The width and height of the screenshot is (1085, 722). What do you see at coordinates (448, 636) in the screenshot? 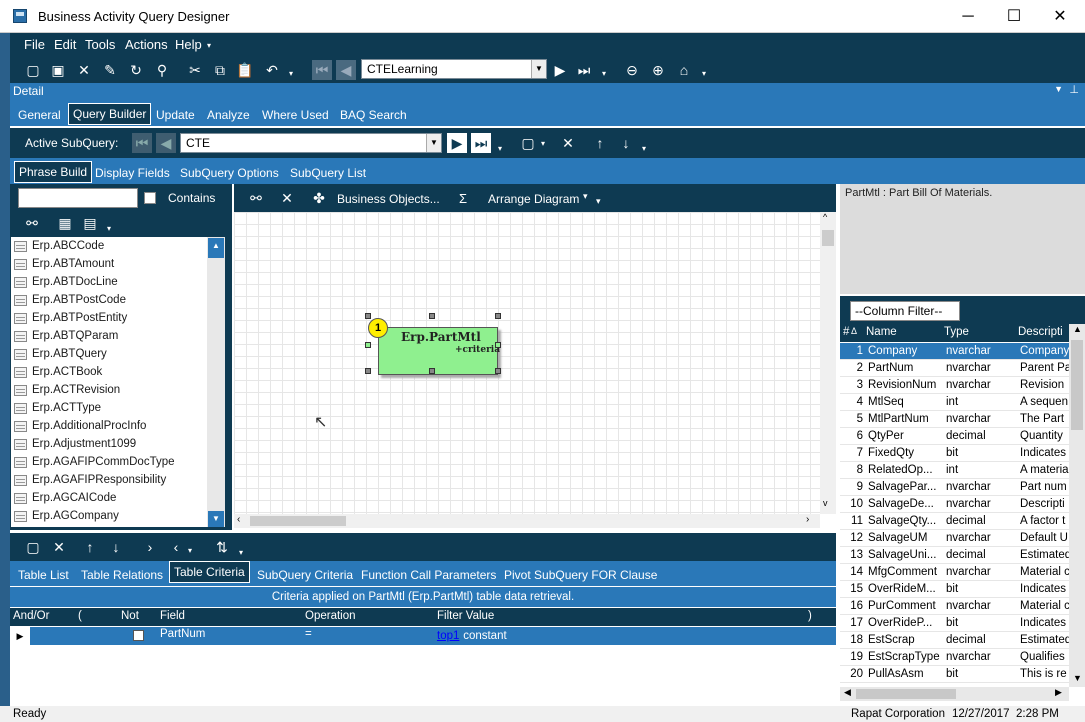
I see `filter-link: top1` at bounding box center [448, 636].